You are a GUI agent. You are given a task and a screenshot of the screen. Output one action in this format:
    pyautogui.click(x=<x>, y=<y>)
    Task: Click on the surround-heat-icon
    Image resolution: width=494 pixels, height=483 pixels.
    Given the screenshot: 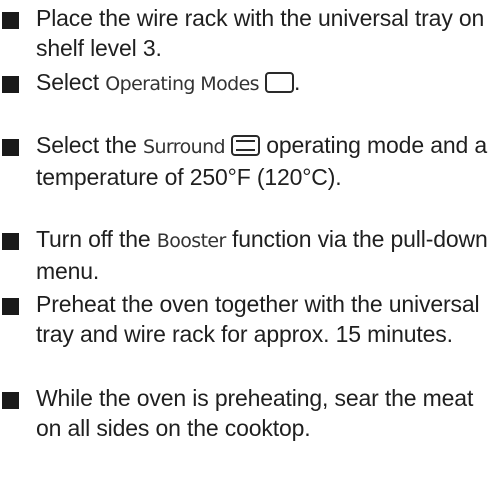 What is the action you would take?
    pyautogui.click(x=245, y=145)
    